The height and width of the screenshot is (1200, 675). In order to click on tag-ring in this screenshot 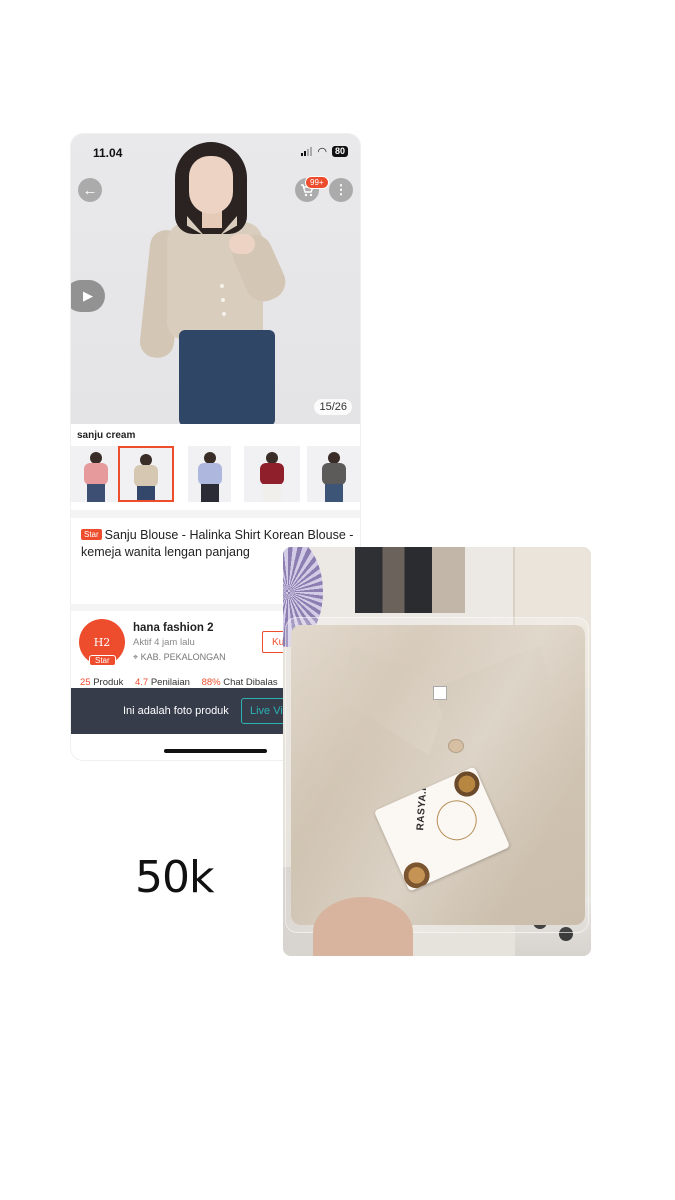, I will do `click(457, 820)`.